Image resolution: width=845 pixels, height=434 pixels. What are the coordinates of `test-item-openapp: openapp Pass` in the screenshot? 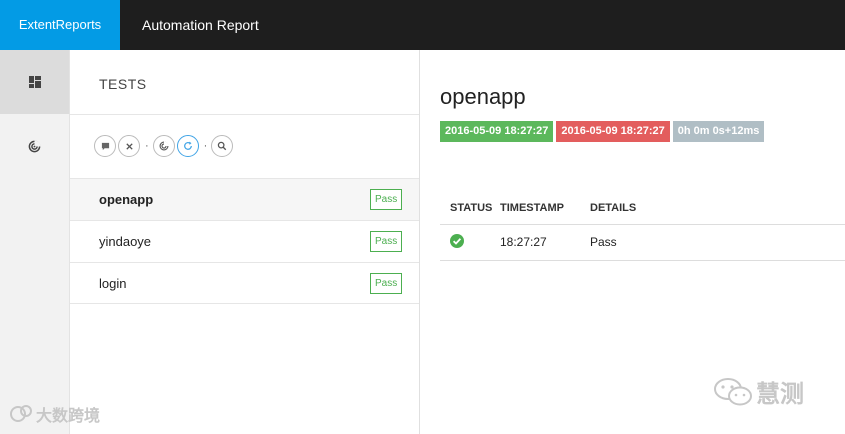 It's located at (244, 199).